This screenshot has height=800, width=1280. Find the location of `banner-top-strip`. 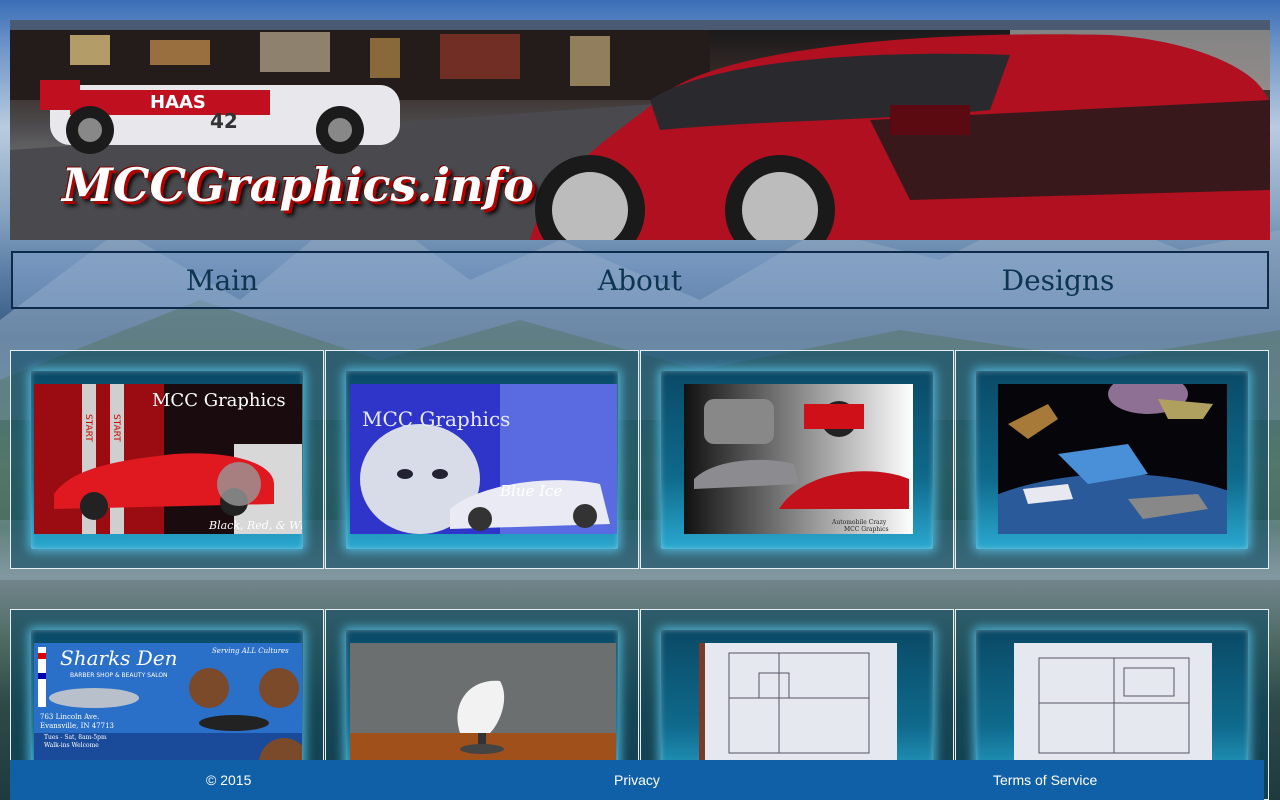

banner-top-strip is located at coordinates (640, 25).